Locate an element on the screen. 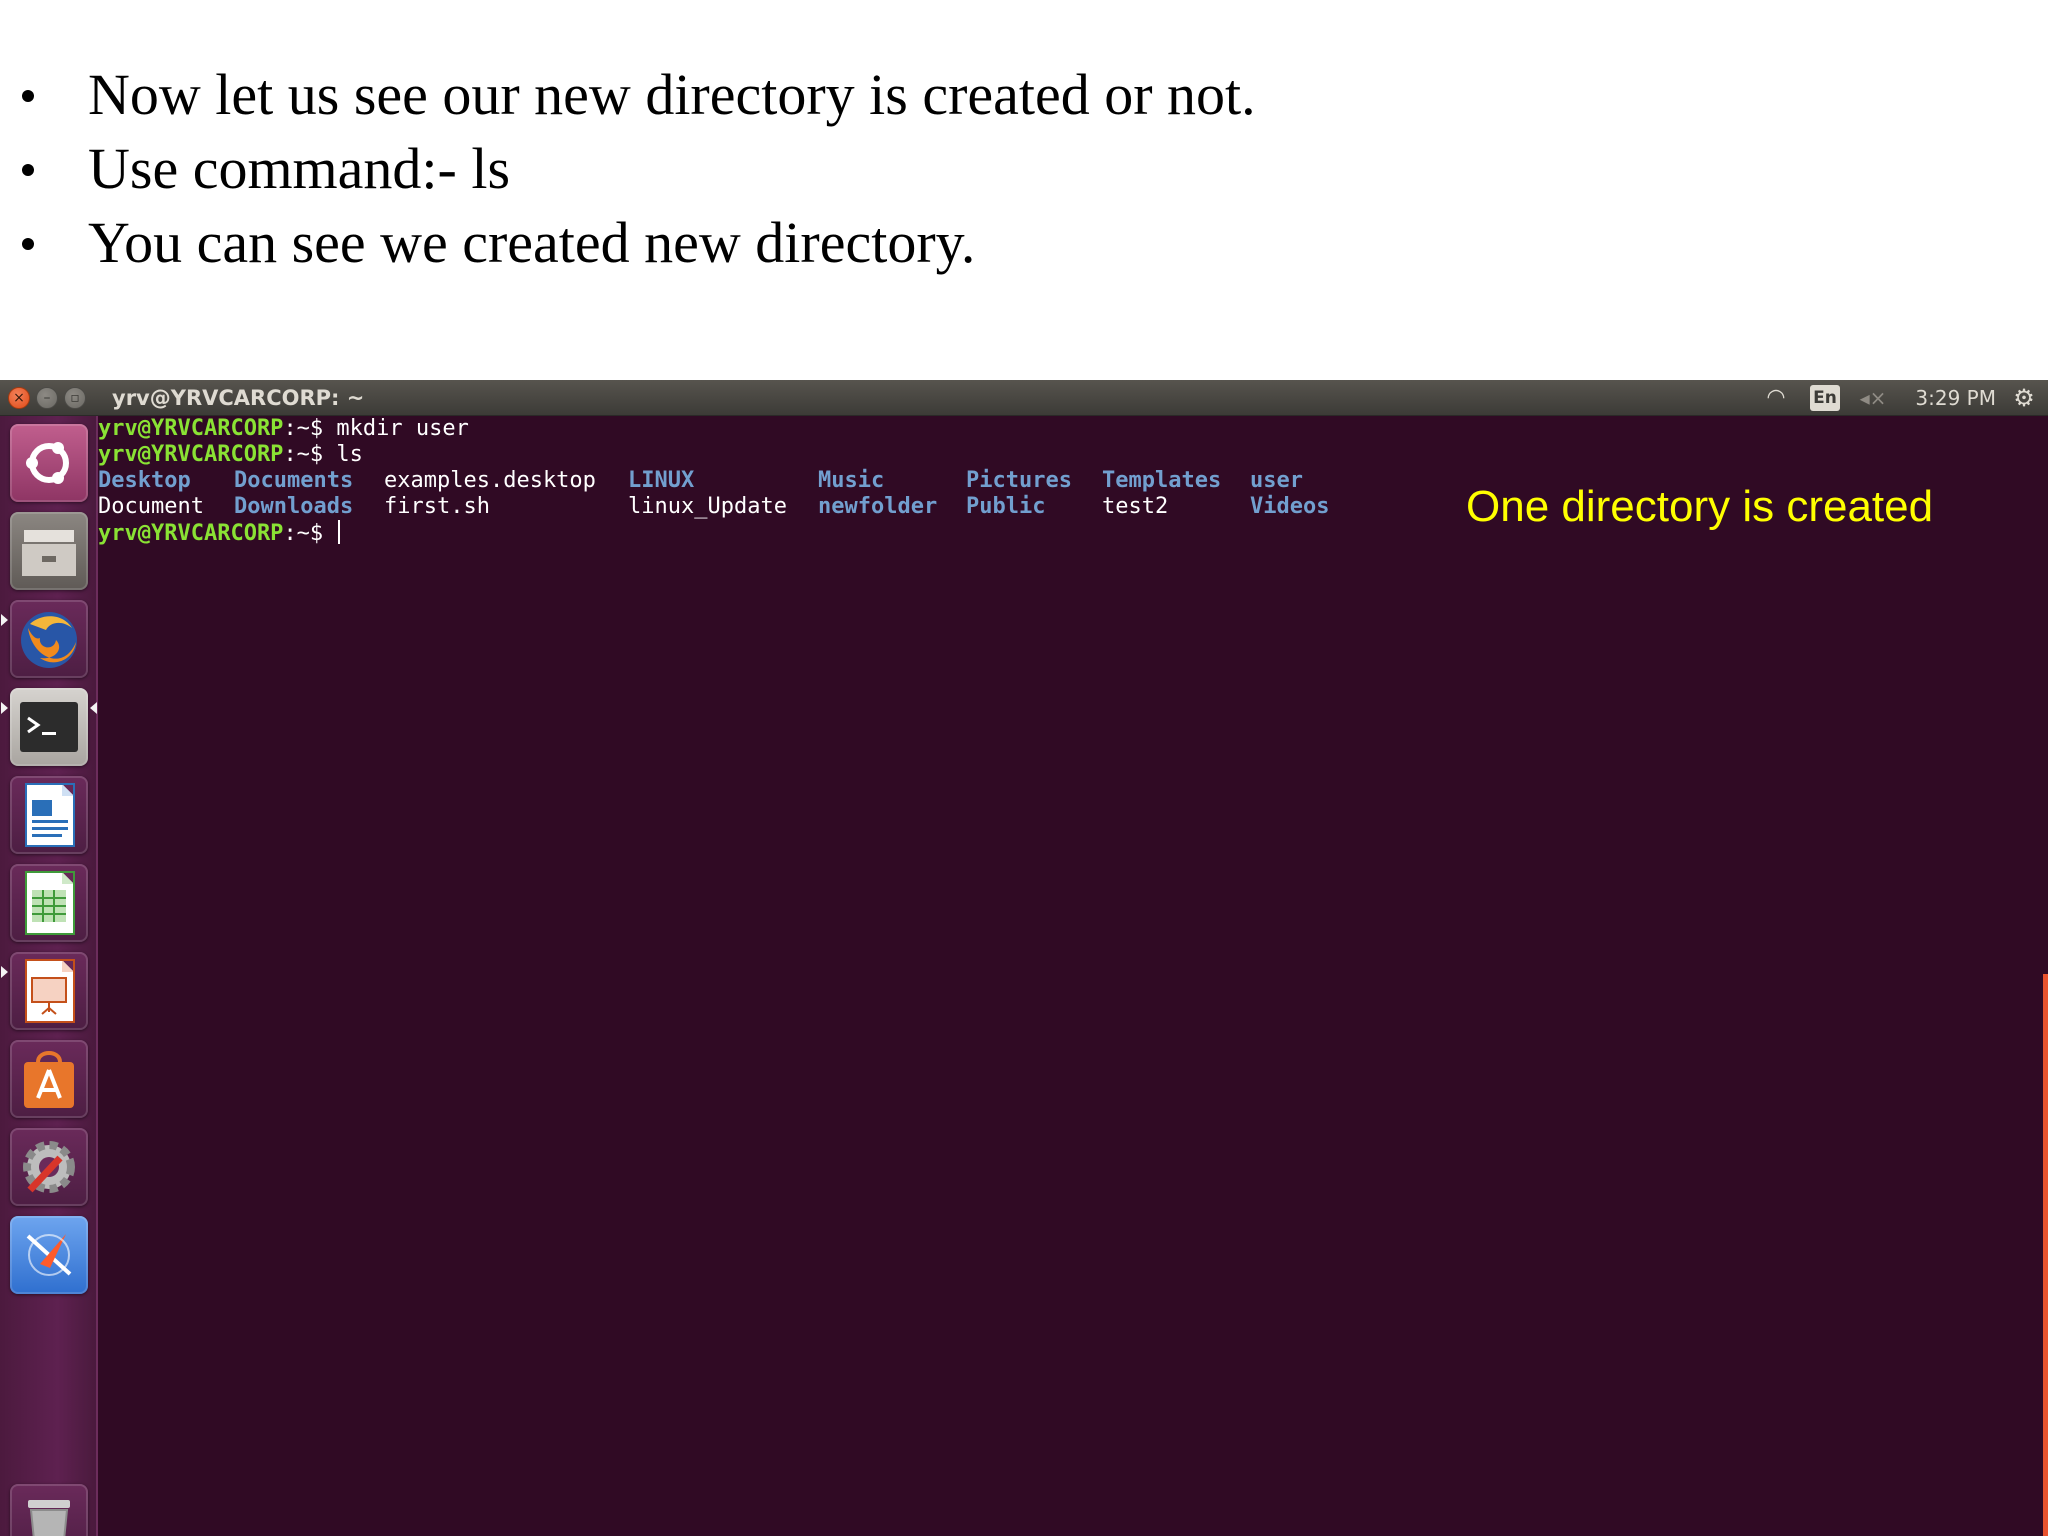 This screenshot has height=1536, width=2048. ls-entry: Templates is located at coordinates (1162, 480).